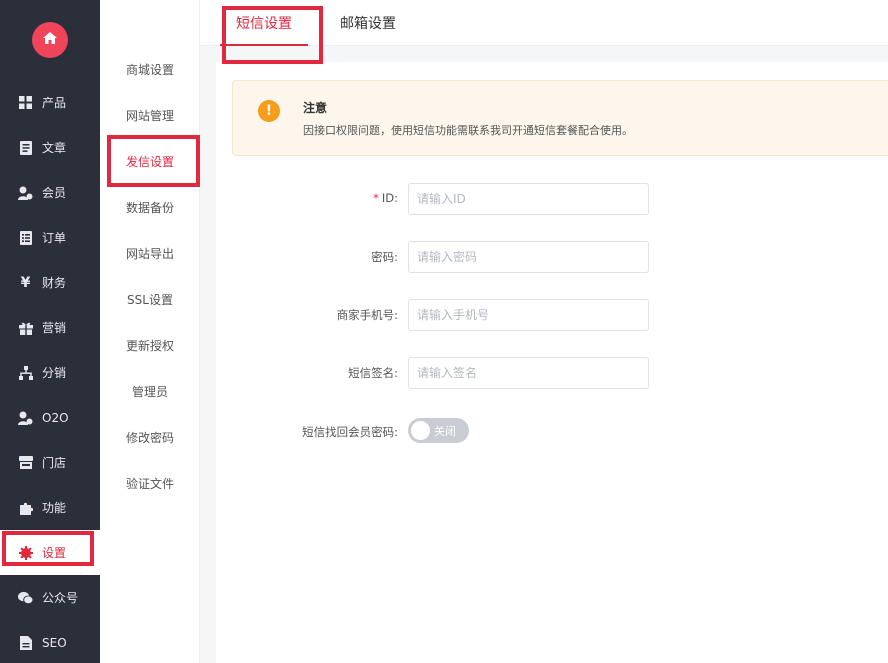 This screenshot has height=663, width=888. I want to click on sidebar-item-members: 会员, so click(50, 192).